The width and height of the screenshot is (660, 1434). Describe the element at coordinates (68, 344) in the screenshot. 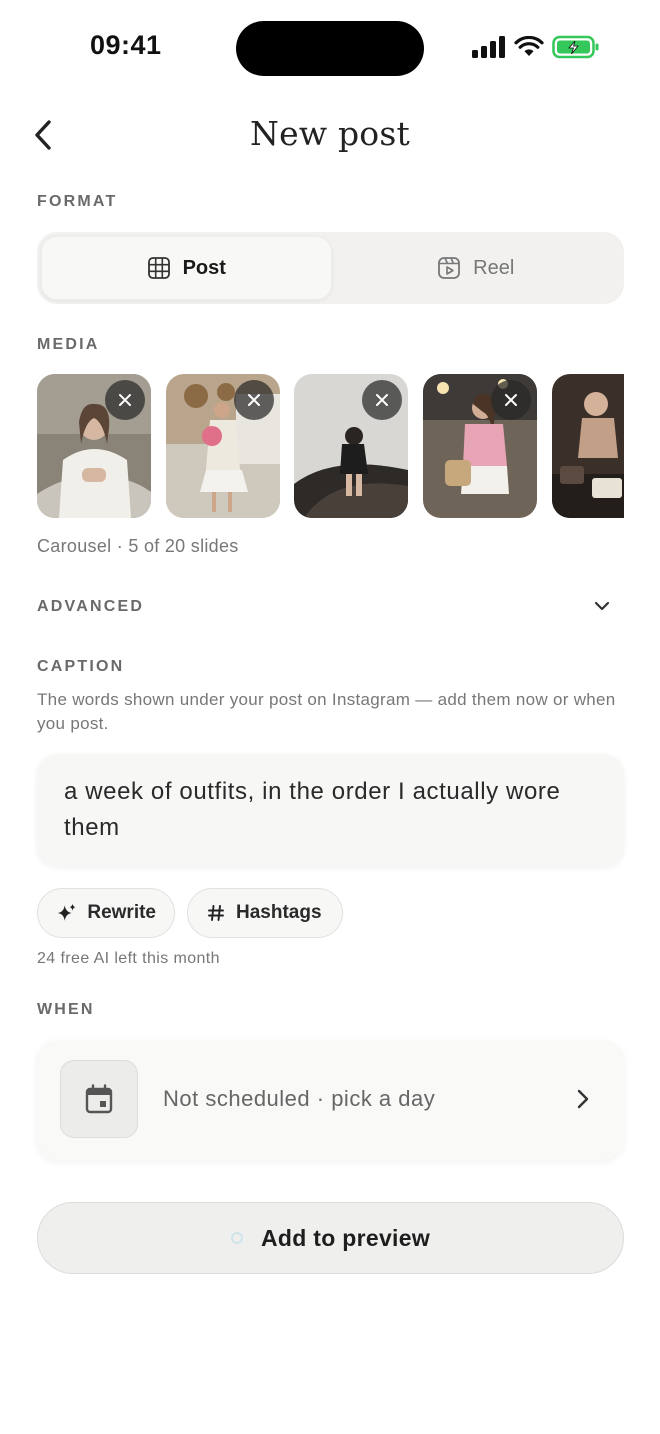

I see `media-label: MEDIA` at that location.